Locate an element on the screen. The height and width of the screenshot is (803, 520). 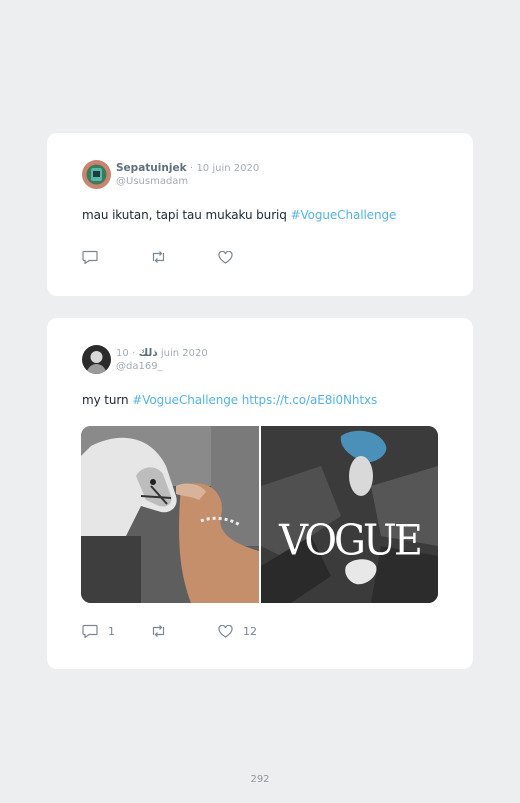
tweet-actions is located at coordinates (162, 257).